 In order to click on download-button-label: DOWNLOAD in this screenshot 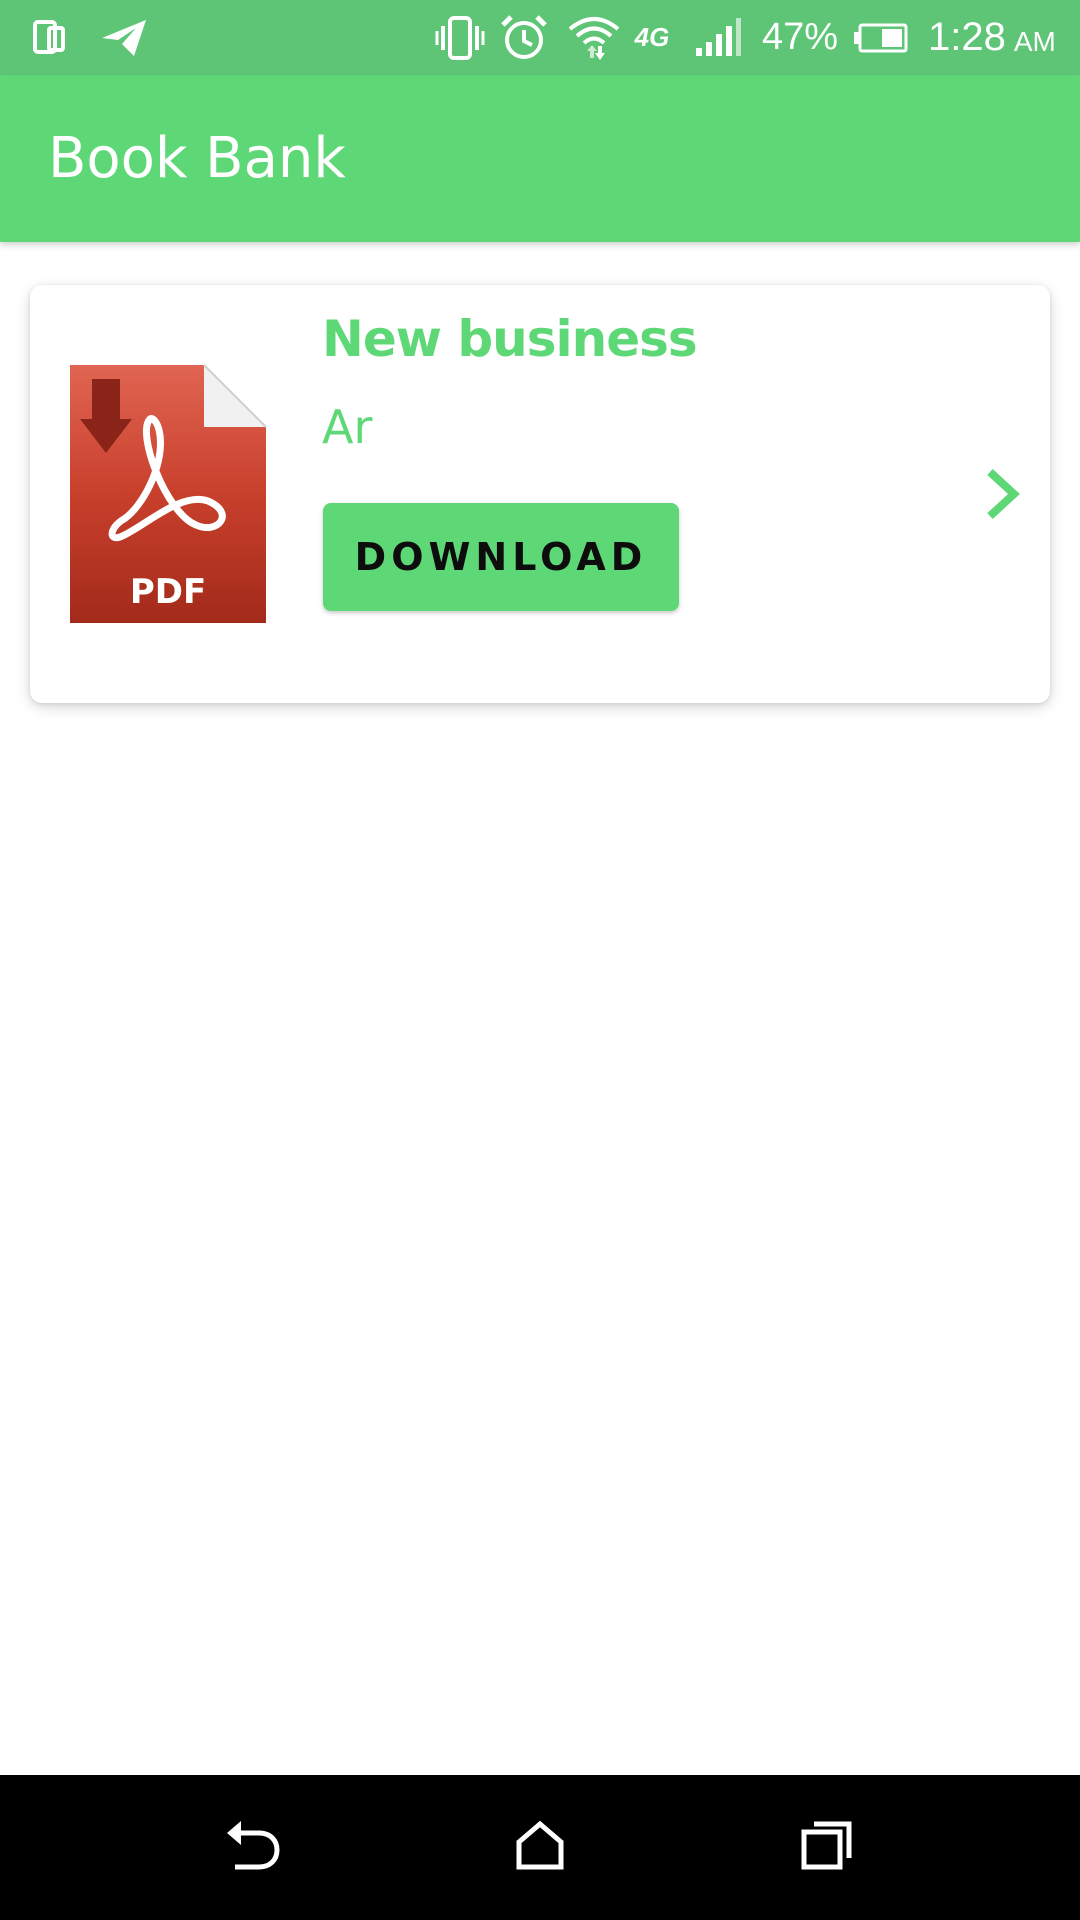, I will do `click(501, 557)`.